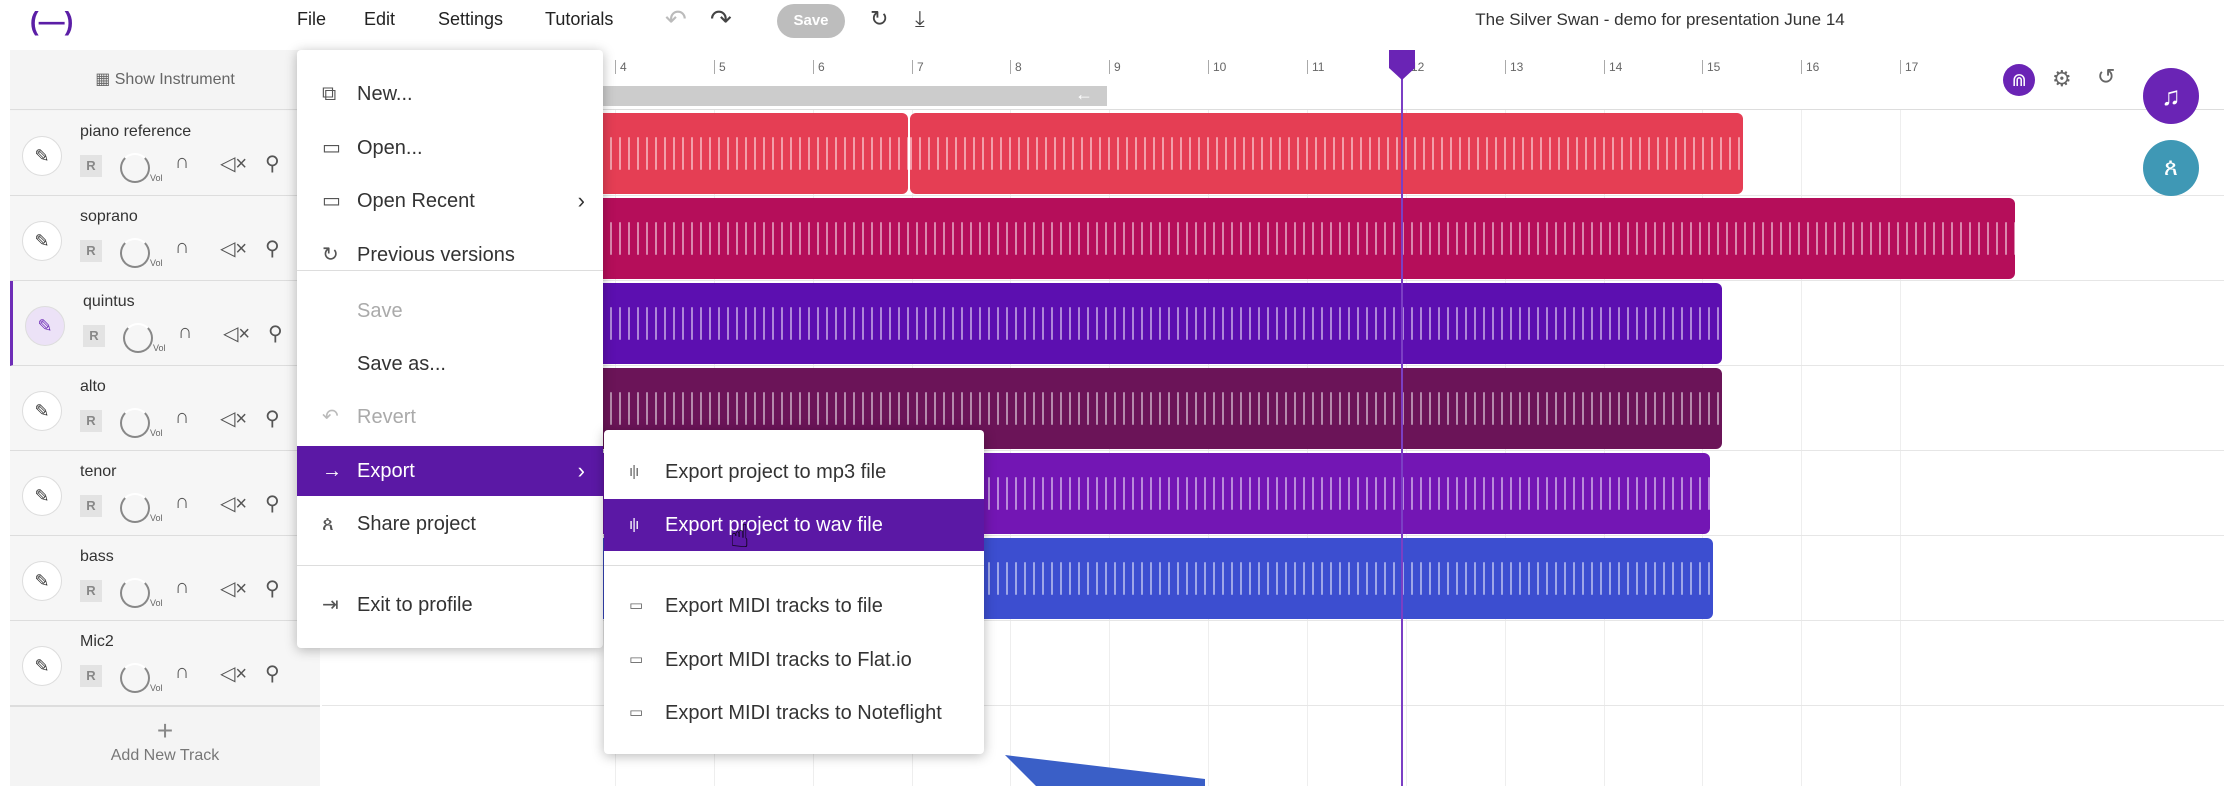 The image size is (2224, 786). What do you see at coordinates (51, 21) in the screenshot?
I see `app-logo: (—)` at bounding box center [51, 21].